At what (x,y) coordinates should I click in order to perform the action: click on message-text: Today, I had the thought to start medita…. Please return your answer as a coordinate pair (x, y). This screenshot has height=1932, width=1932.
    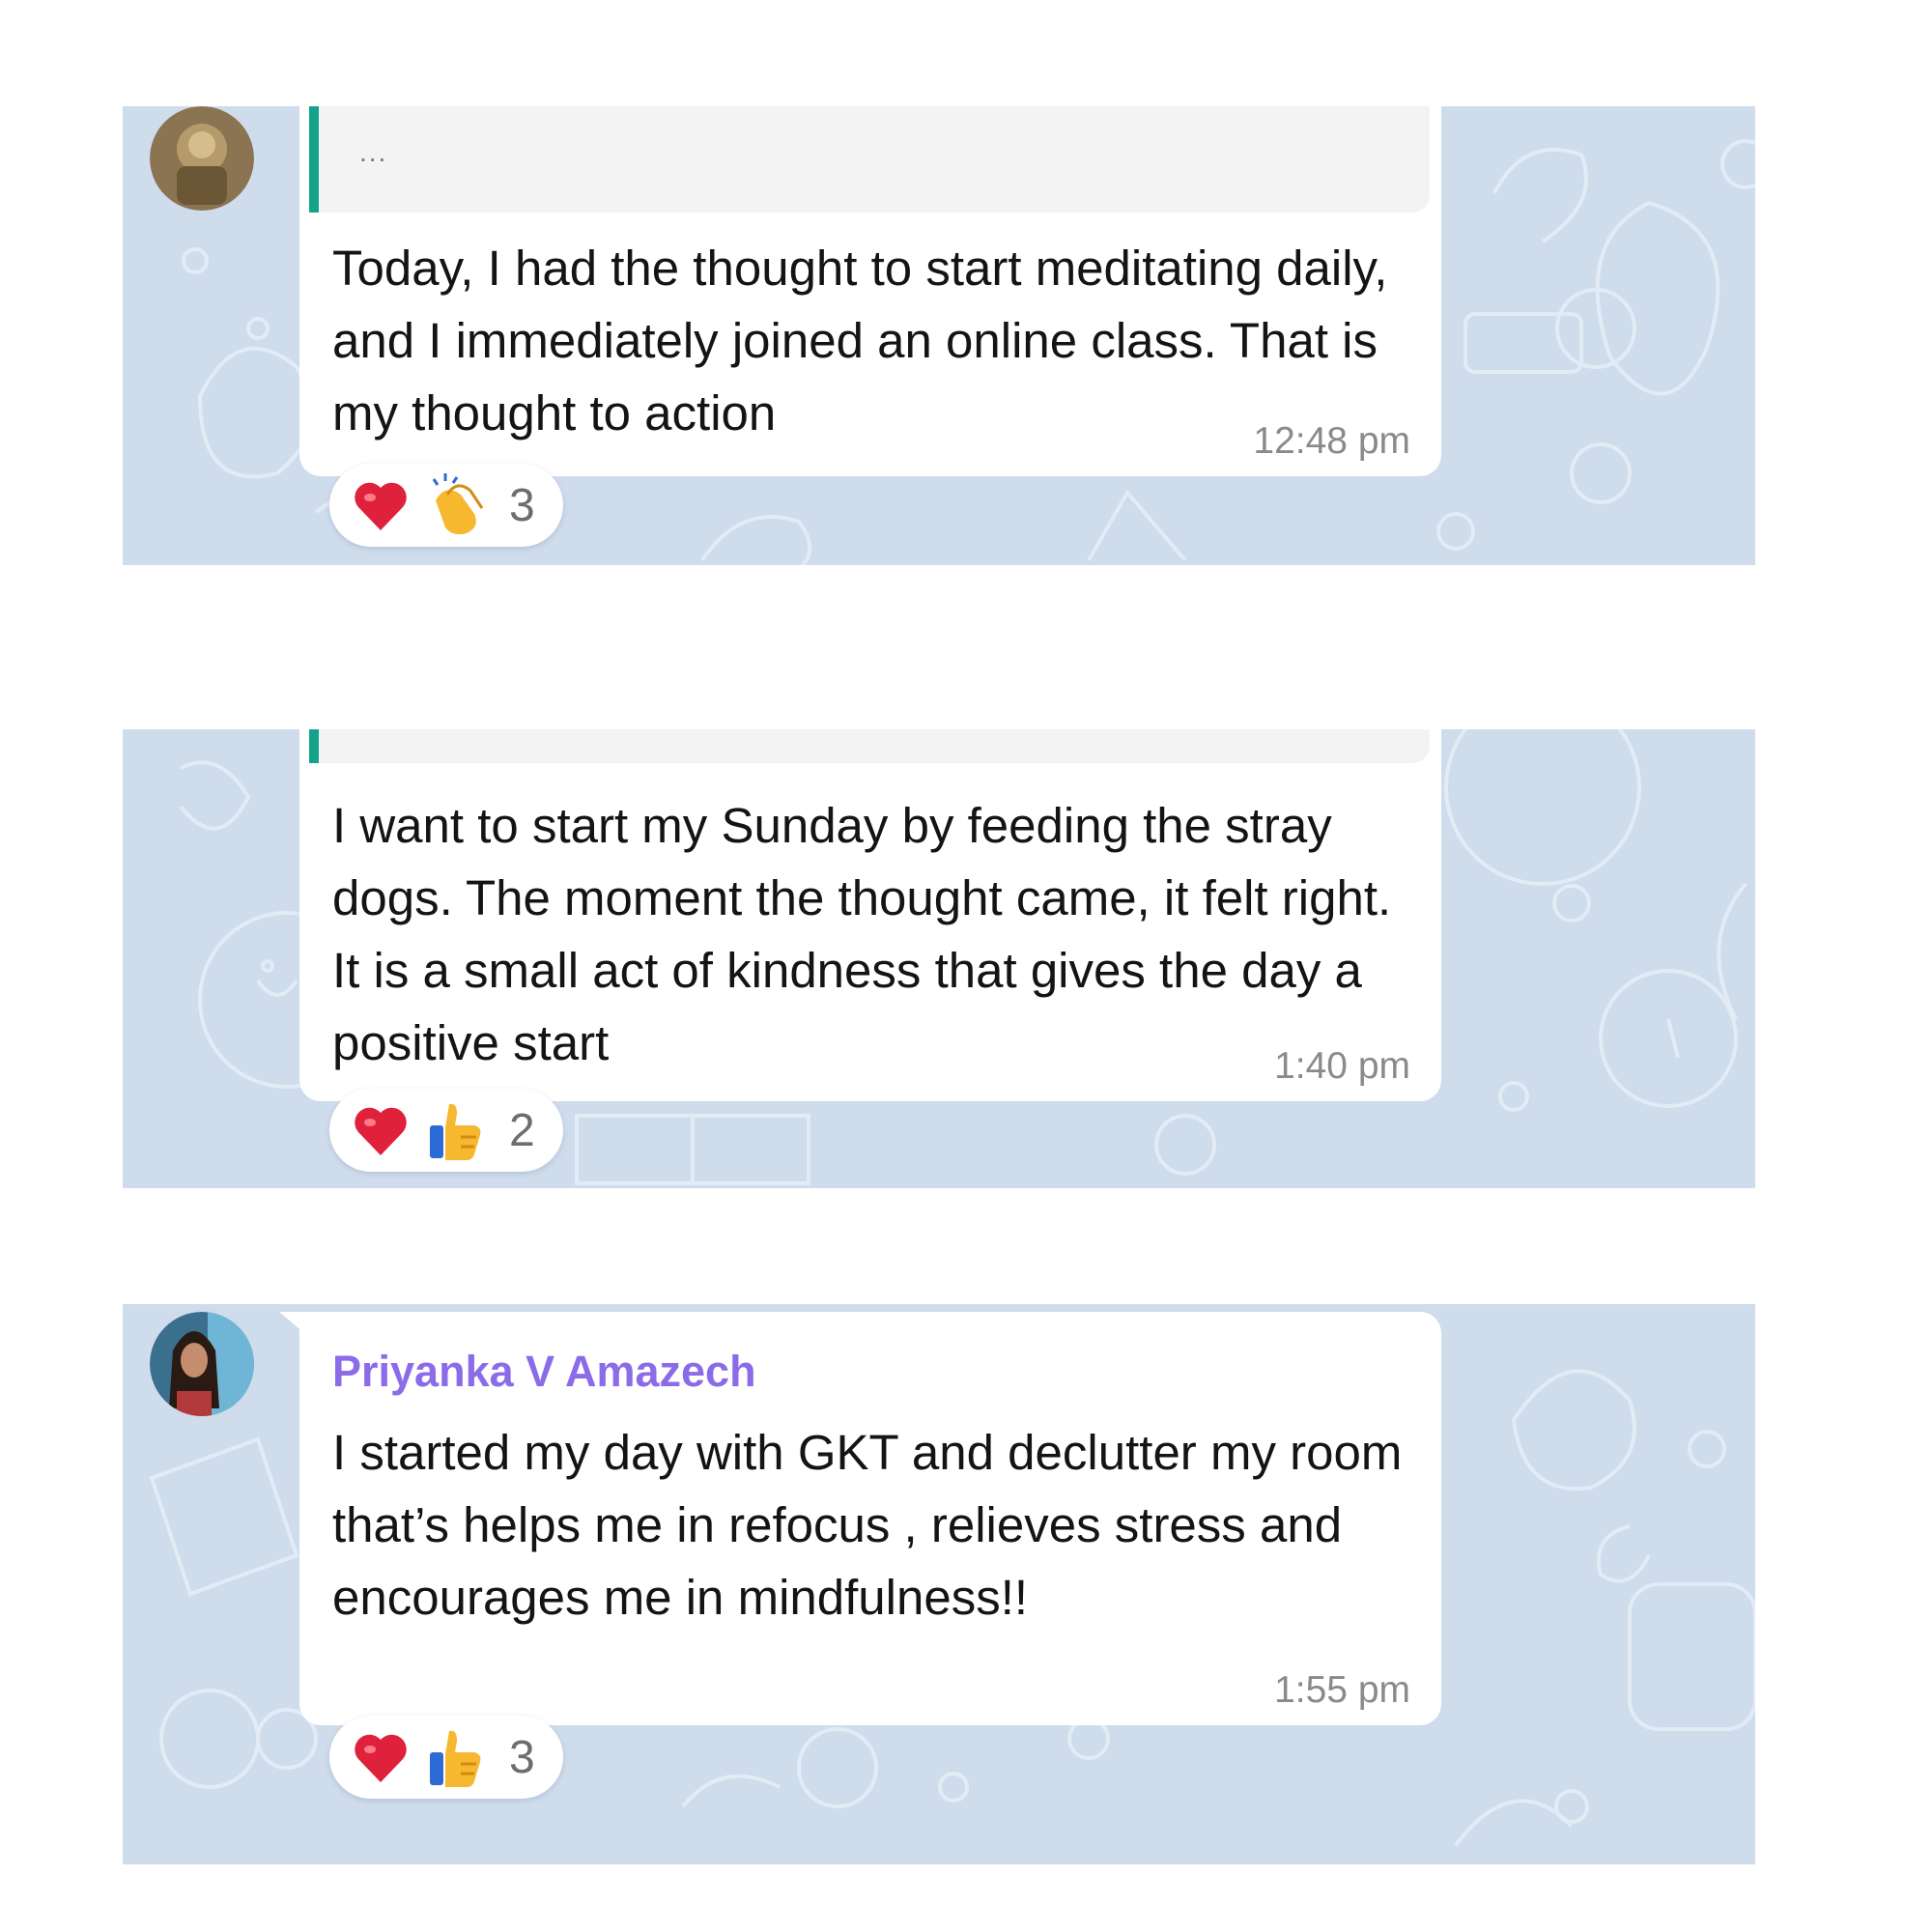
    Looking at the image, I should click on (860, 340).